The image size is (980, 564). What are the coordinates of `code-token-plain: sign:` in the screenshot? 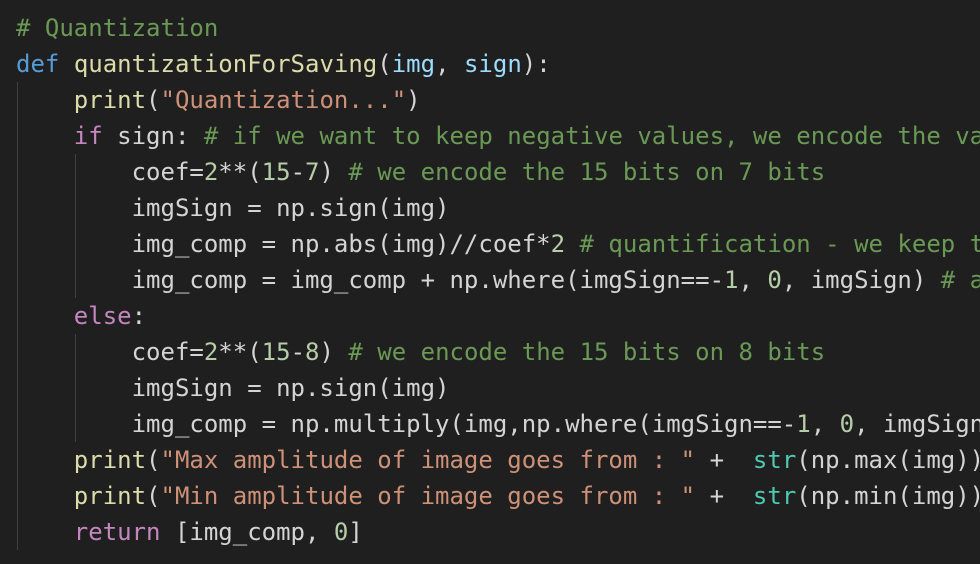 It's located at (153, 136).